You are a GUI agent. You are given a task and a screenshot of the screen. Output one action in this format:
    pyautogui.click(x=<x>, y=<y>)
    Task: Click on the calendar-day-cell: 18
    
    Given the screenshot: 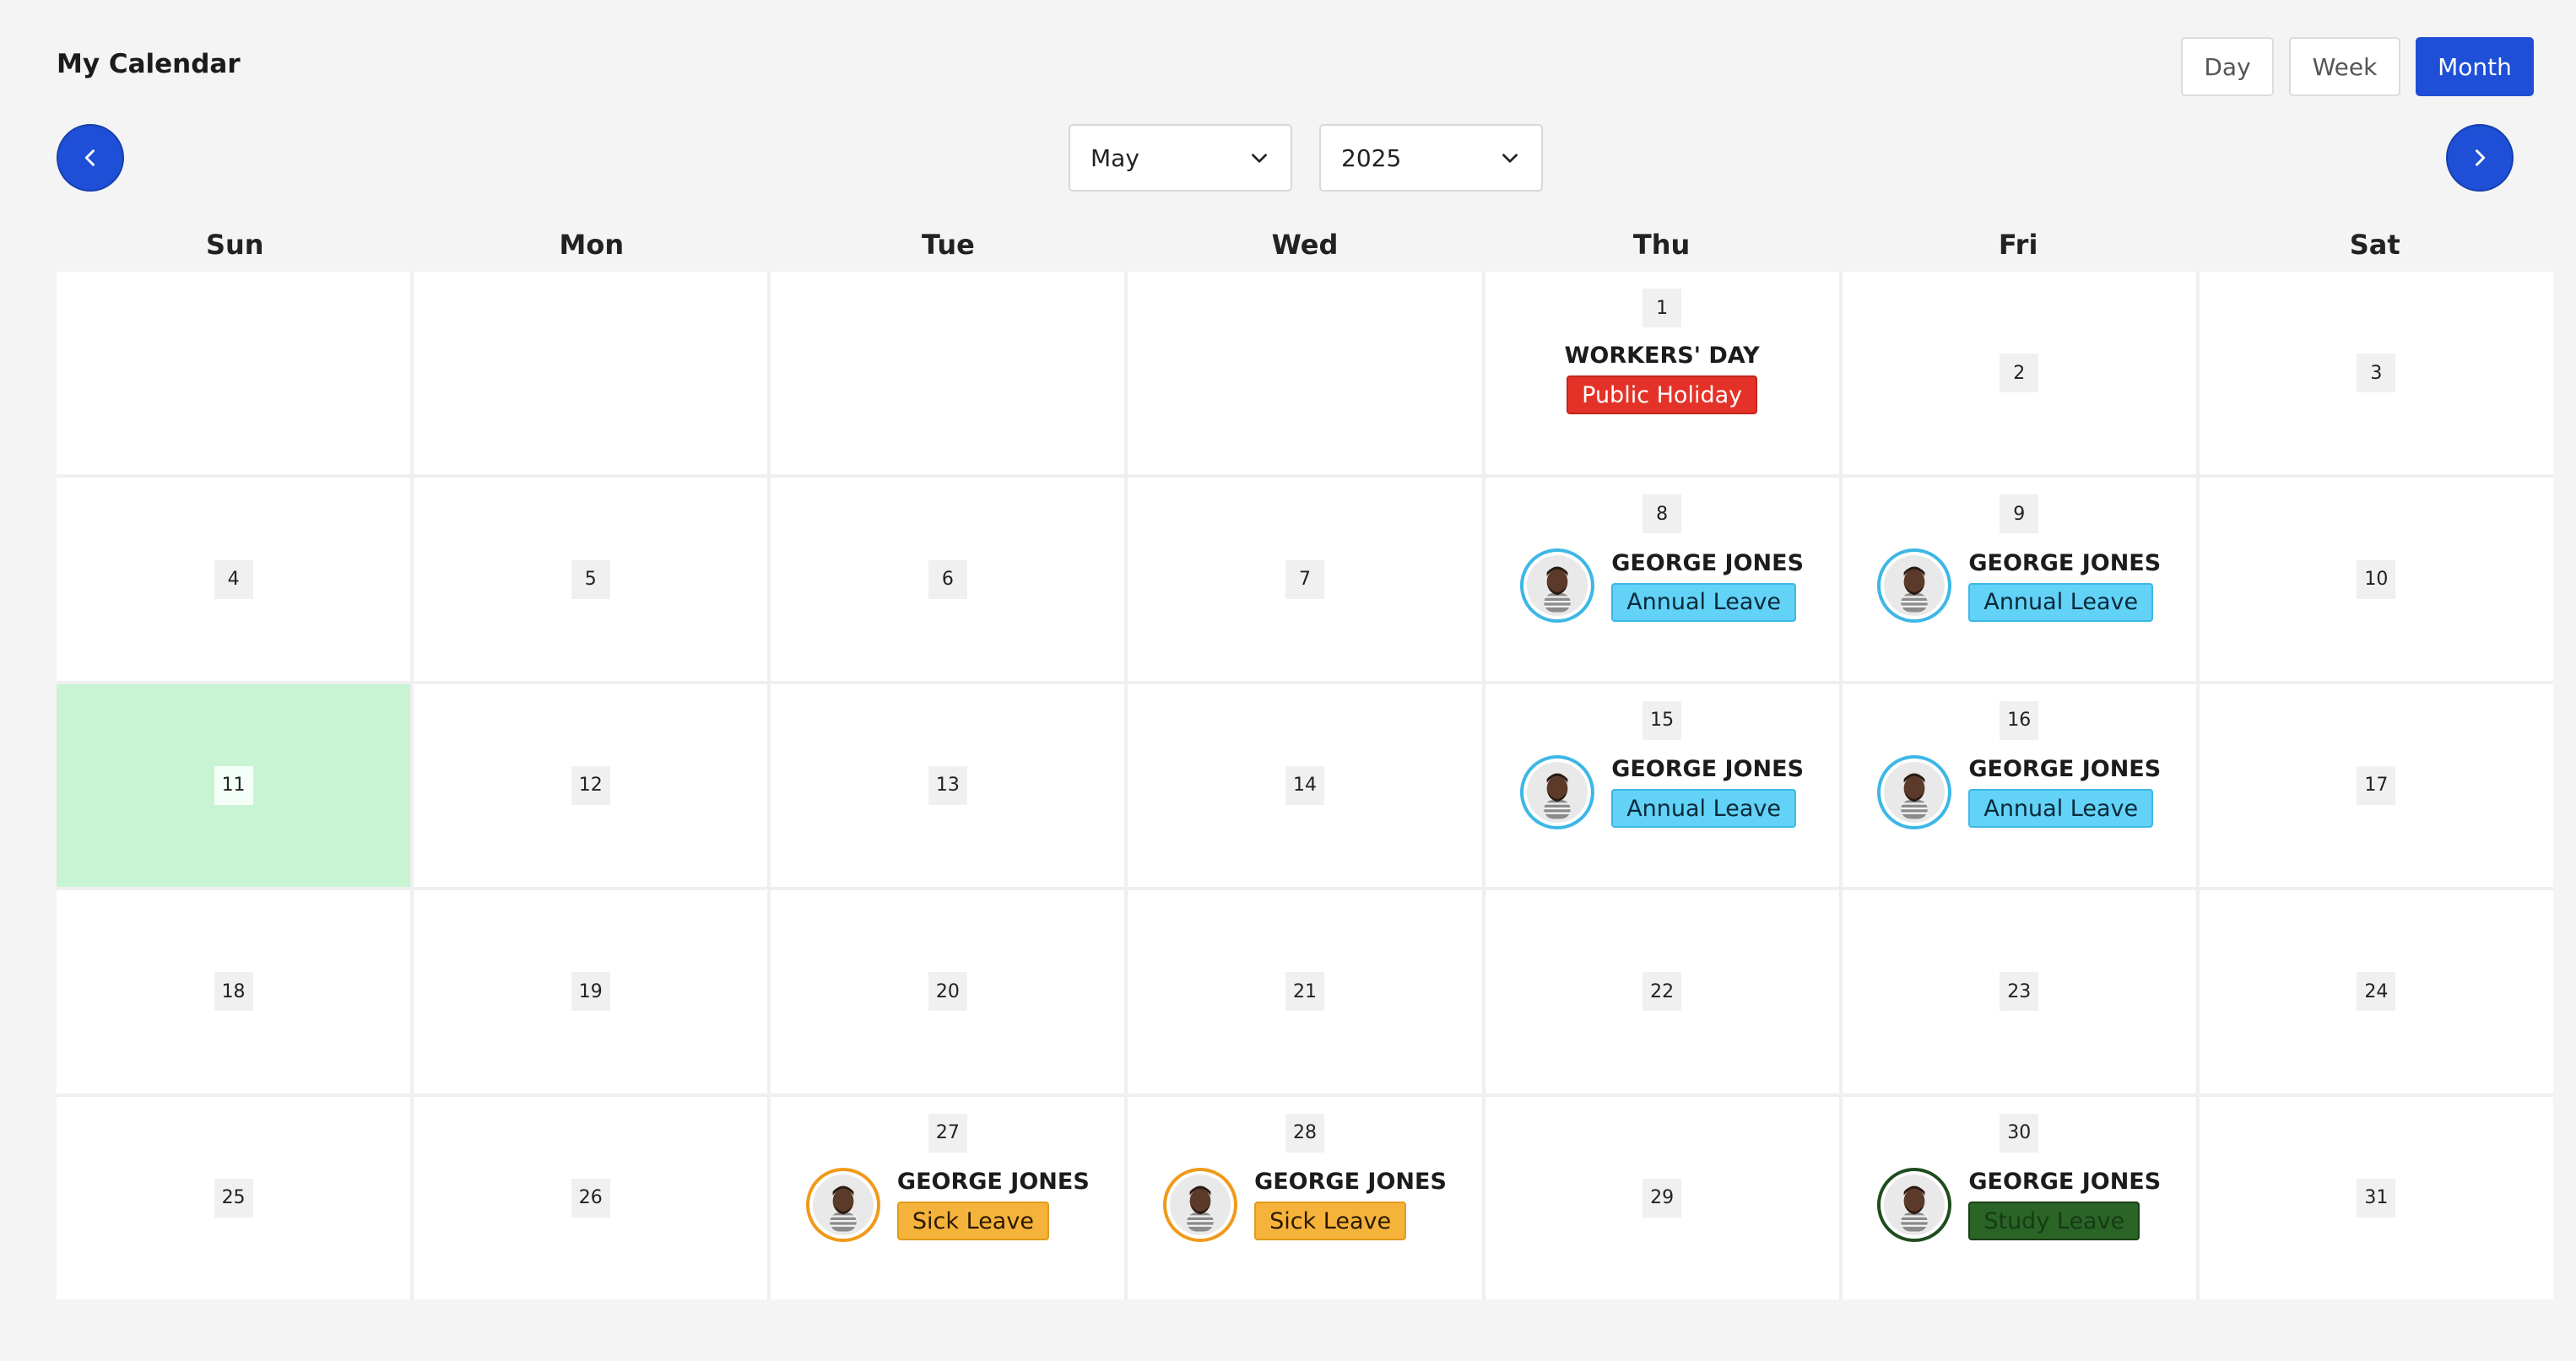 What is the action you would take?
    pyautogui.click(x=234, y=992)
    